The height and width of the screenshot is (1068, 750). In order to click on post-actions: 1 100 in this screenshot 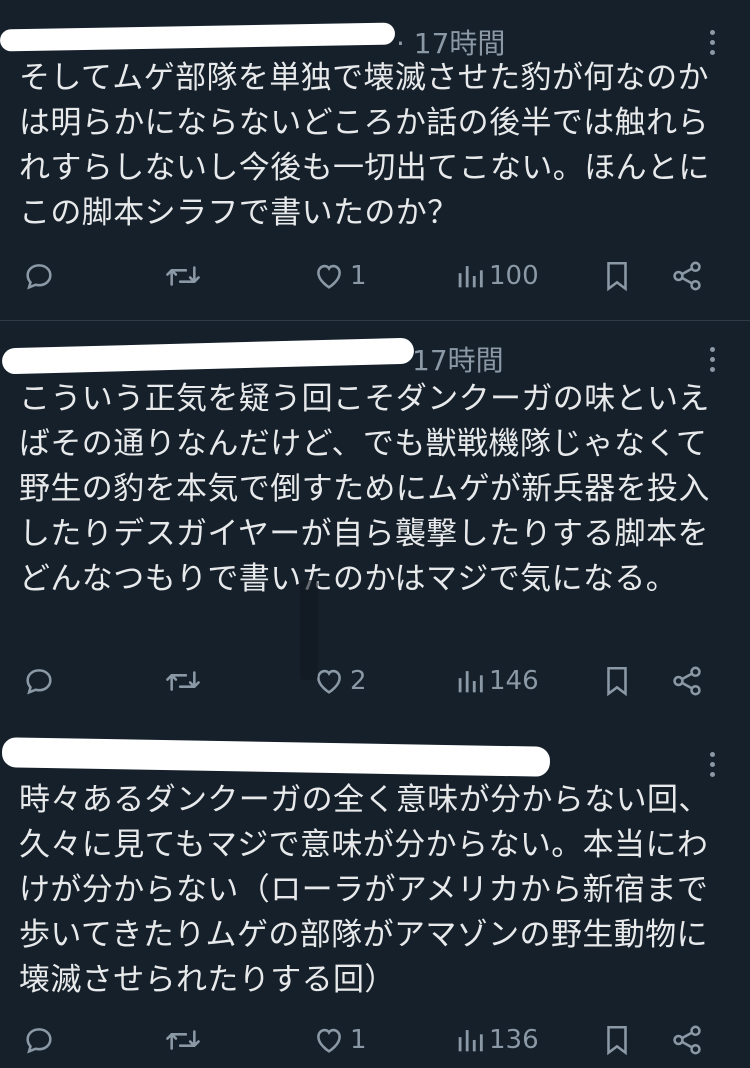, I will do `click(375, 276)`.